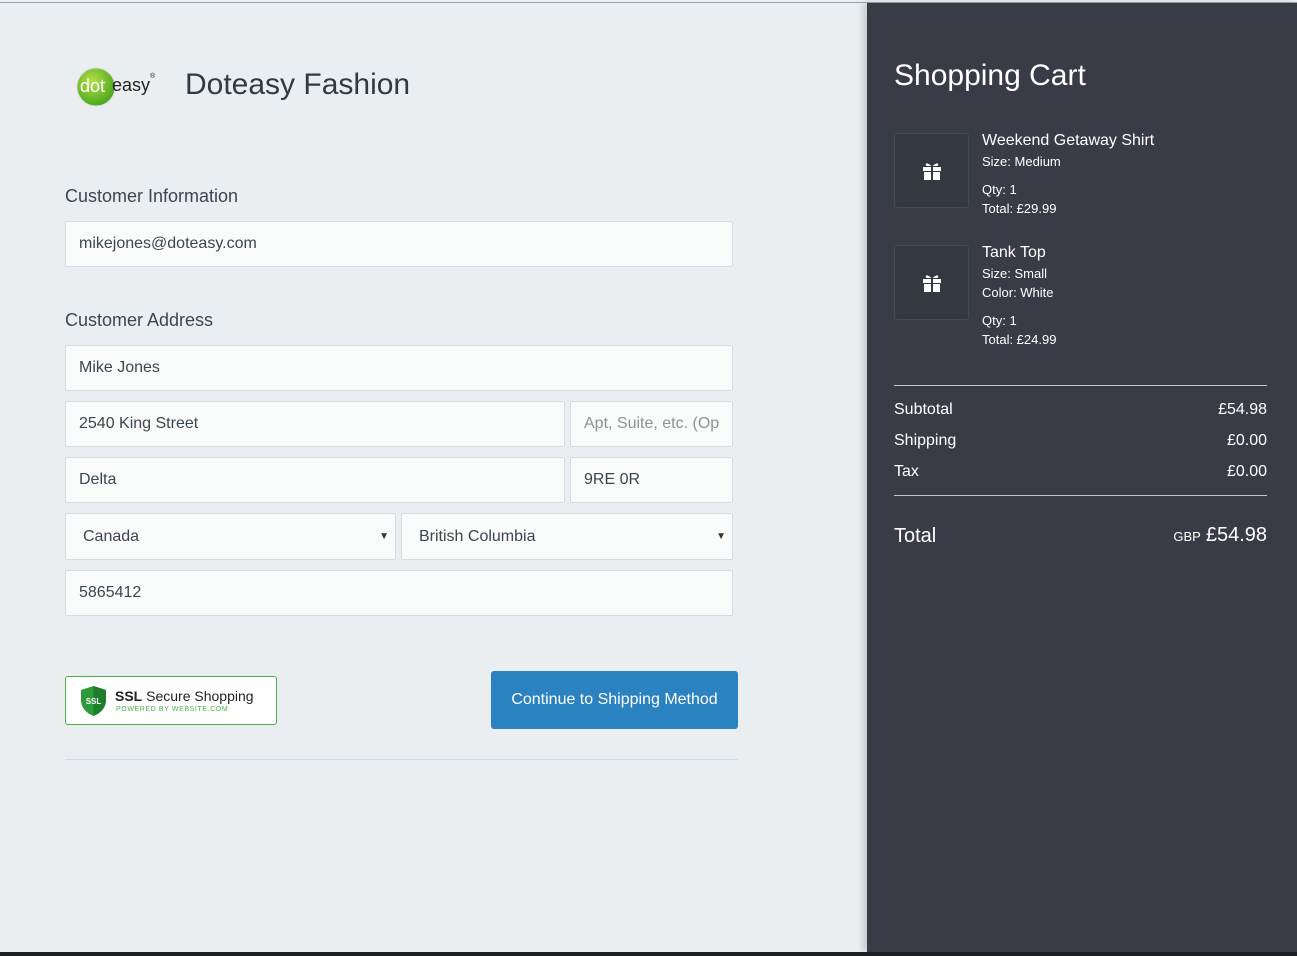 The image size is (1297, 956). I want to click on doteasy-logo: dot easy ®, so click(117, 87).